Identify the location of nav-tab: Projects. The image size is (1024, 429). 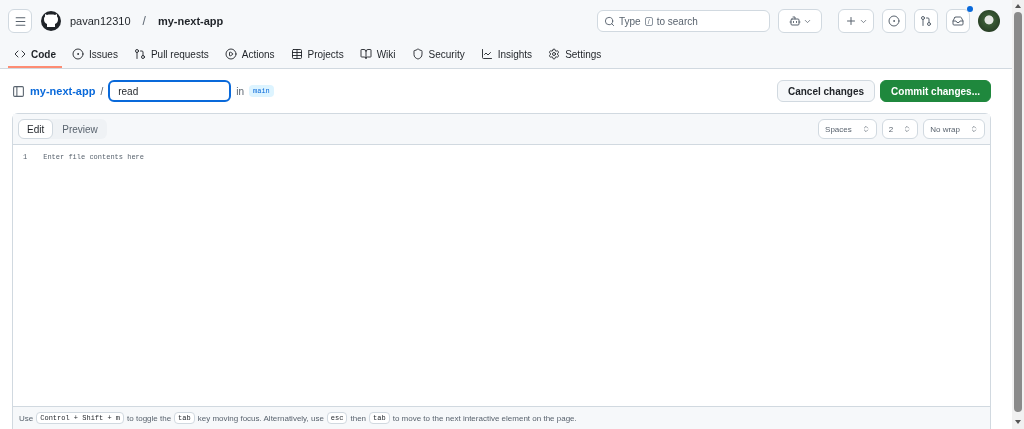
(317, 55).